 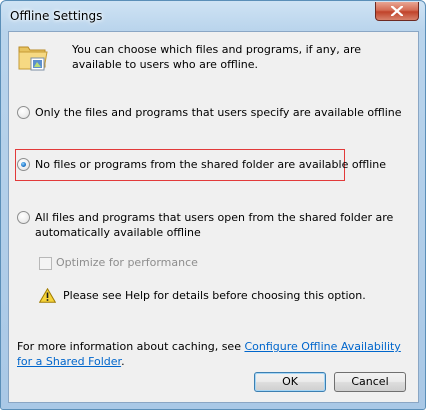 What do you see at coordinates (290, 382) in the screenshot?
I see `ok-button: OK` at bounding box center [290, 382].